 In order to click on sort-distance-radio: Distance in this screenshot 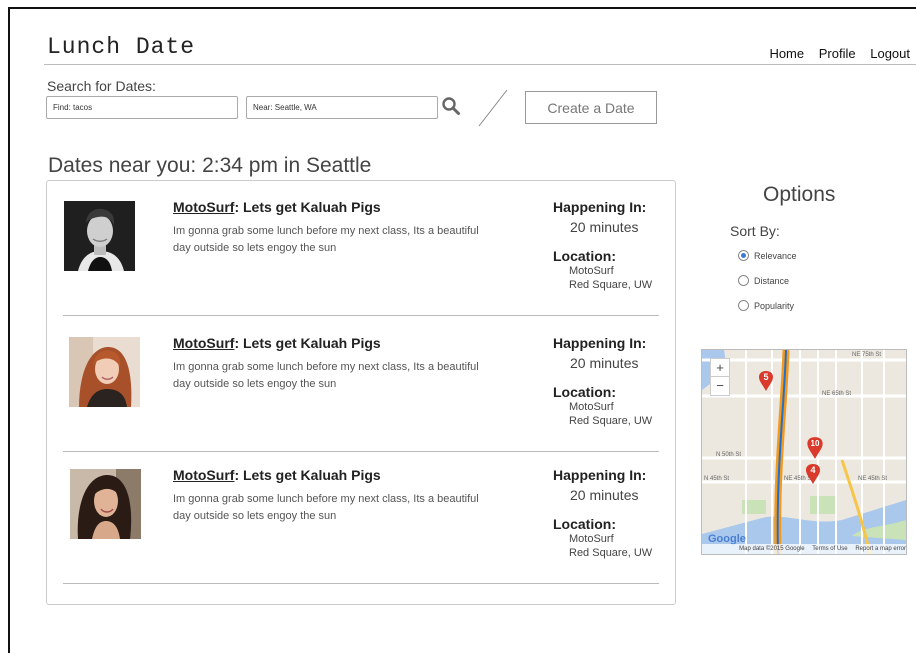, I will do `click(763, 280)`.